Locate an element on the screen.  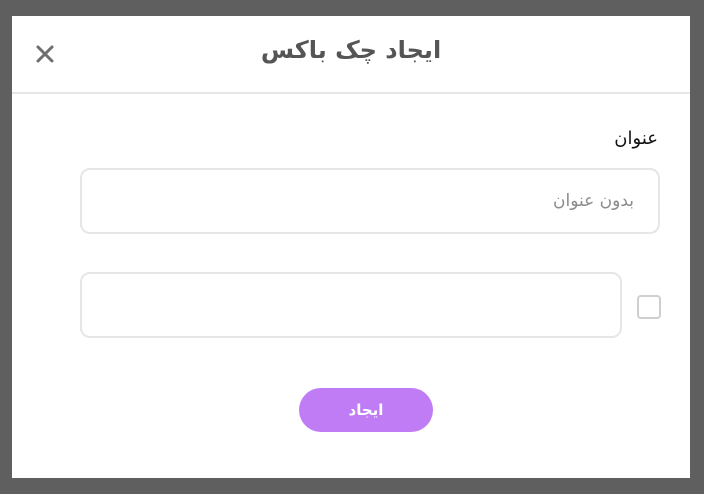
dialog-title: ایجاد چک باکس is located at coordinates (351, 50).